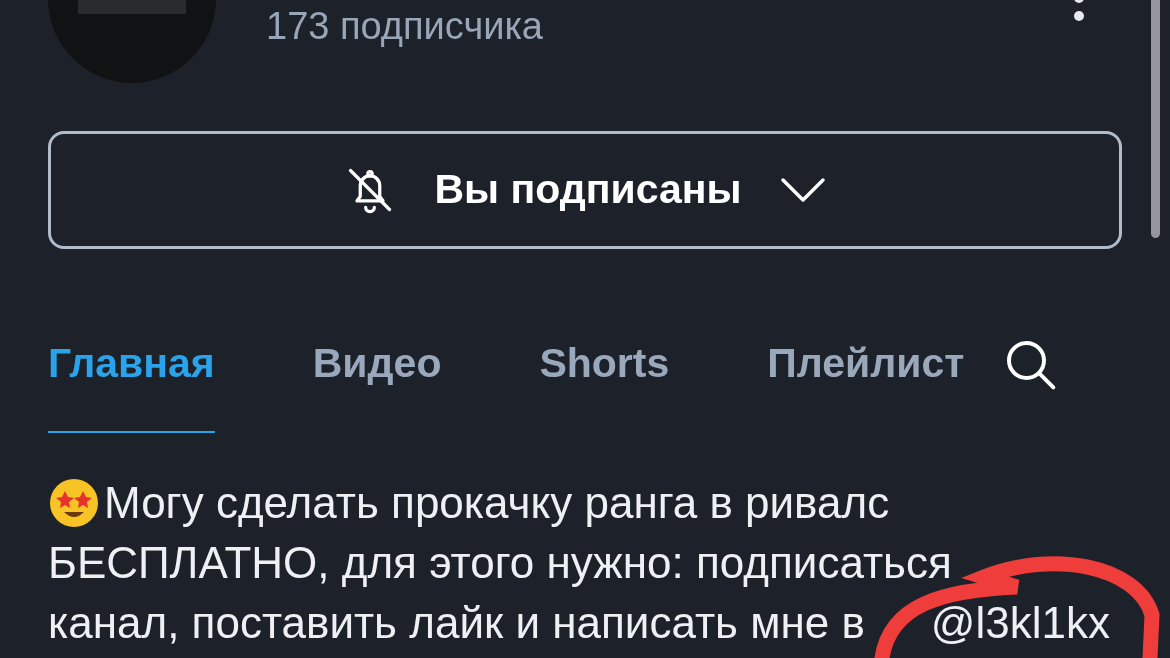  Describe the element at coordinates (866, 386) in the screenshot. I see `channel-tab: Плейлист` at that location.